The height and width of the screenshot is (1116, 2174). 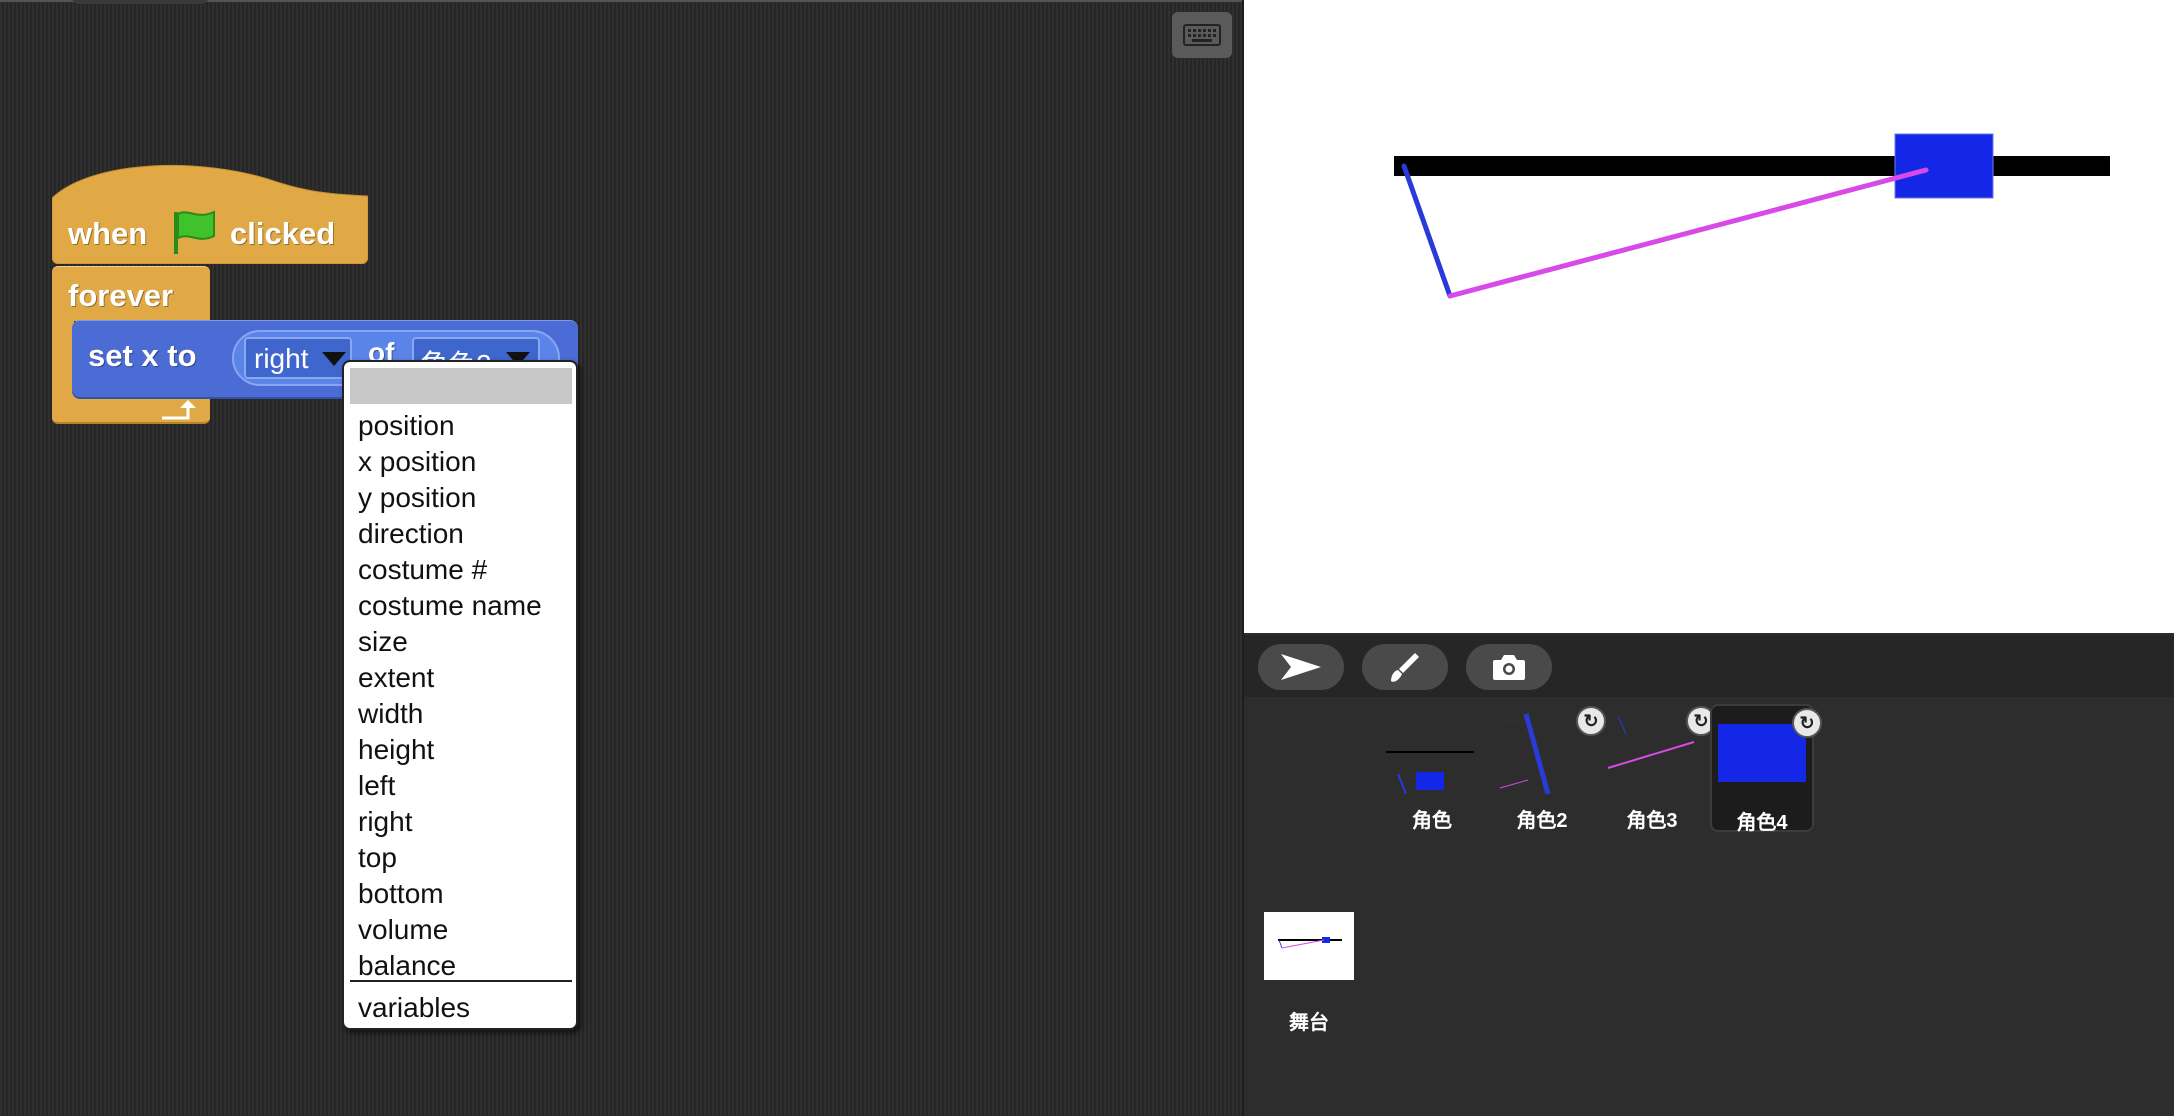 I want to click on stage-preview, so click(x=1310, y=943).